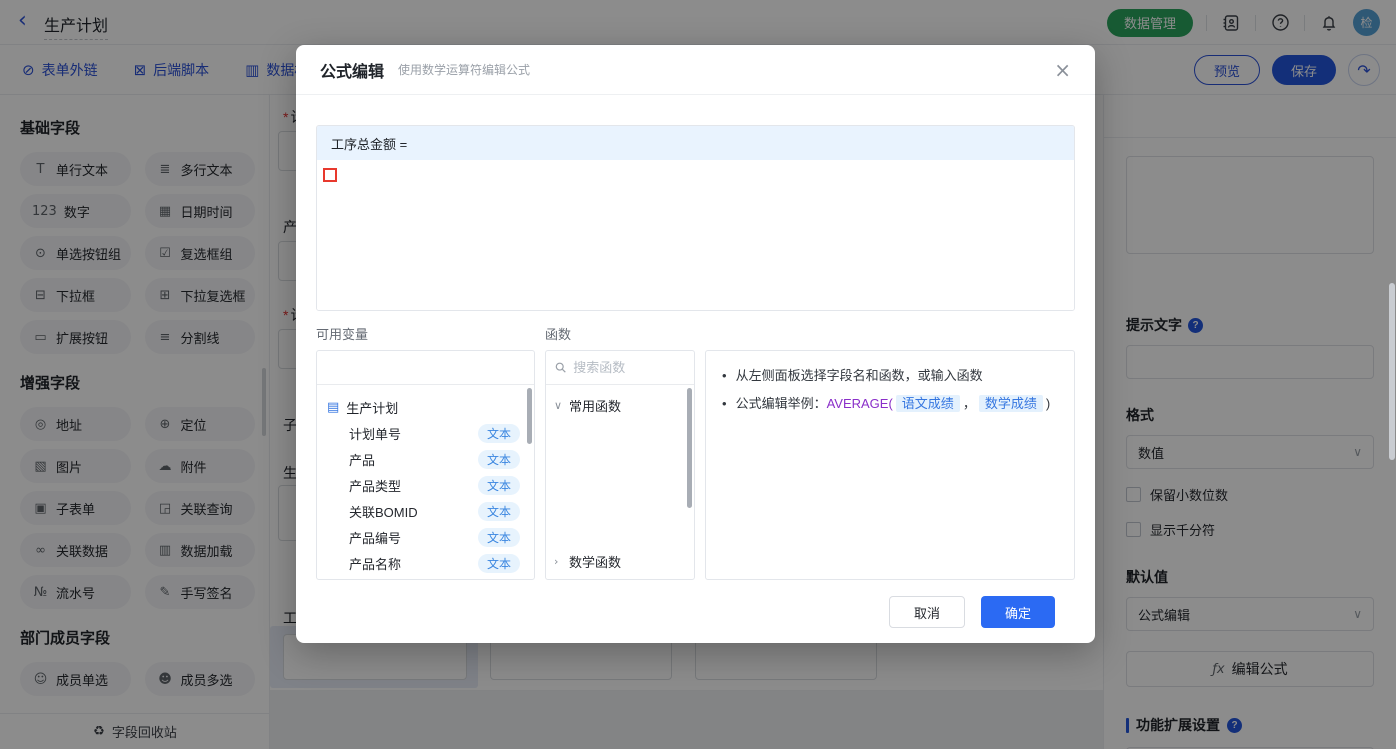 This screenshot has height=749, width=1396. Describe the element at coordinates (1010, 403) in the screenshot. I see `example-field-chip: 数学成绩` at that location.